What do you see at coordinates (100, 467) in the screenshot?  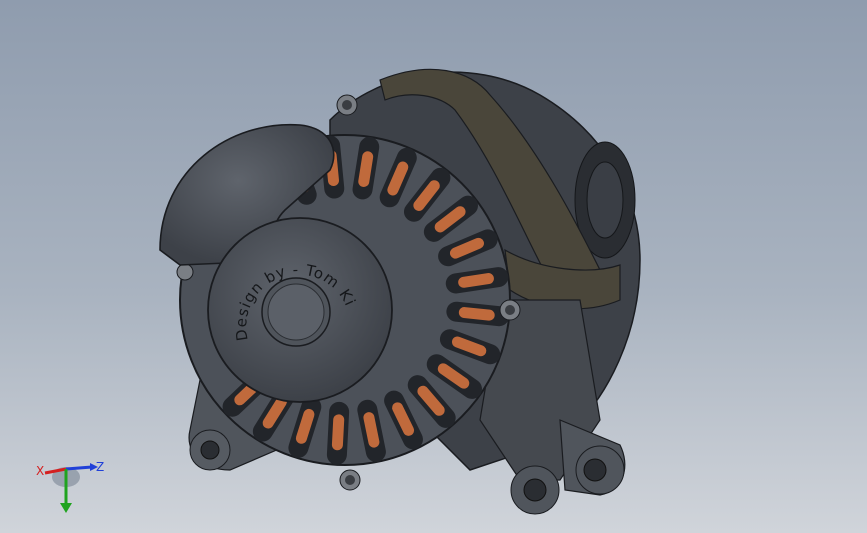 I see `z-axis-label: Z` at bounding box center [100, 467].